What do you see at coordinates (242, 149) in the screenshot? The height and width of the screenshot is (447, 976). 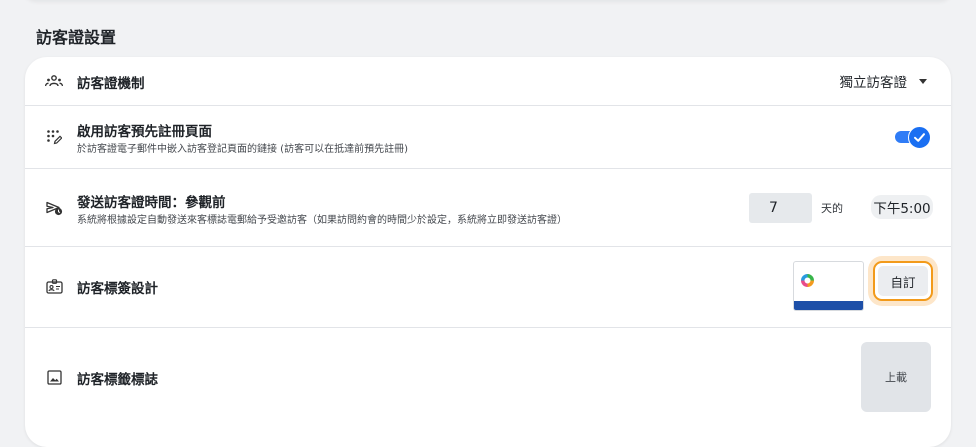 I see `preregistration-description: 於訪客證電子郵件中嵌入訪客登記頁面的鏈接 (訪客可以在抵達前預先註冊)` at bounding box center [242, 149].